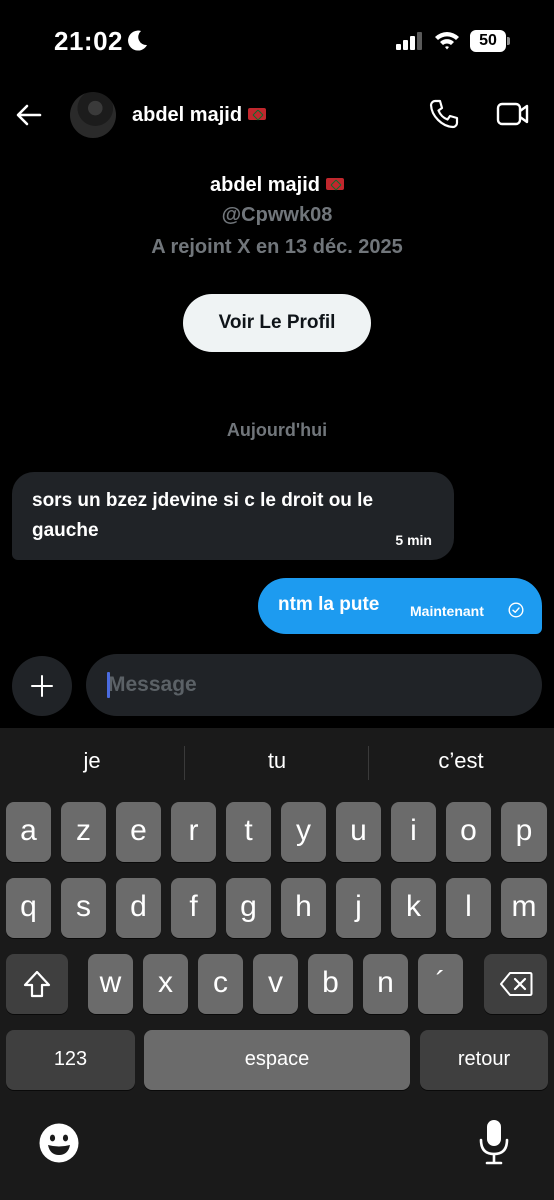 The height and width of the screenshot is (1200, 554). What do you see at coordinates (29, 115) in the screenshot?
I see `back-arrow-icon` at bounding box center [29, 115].